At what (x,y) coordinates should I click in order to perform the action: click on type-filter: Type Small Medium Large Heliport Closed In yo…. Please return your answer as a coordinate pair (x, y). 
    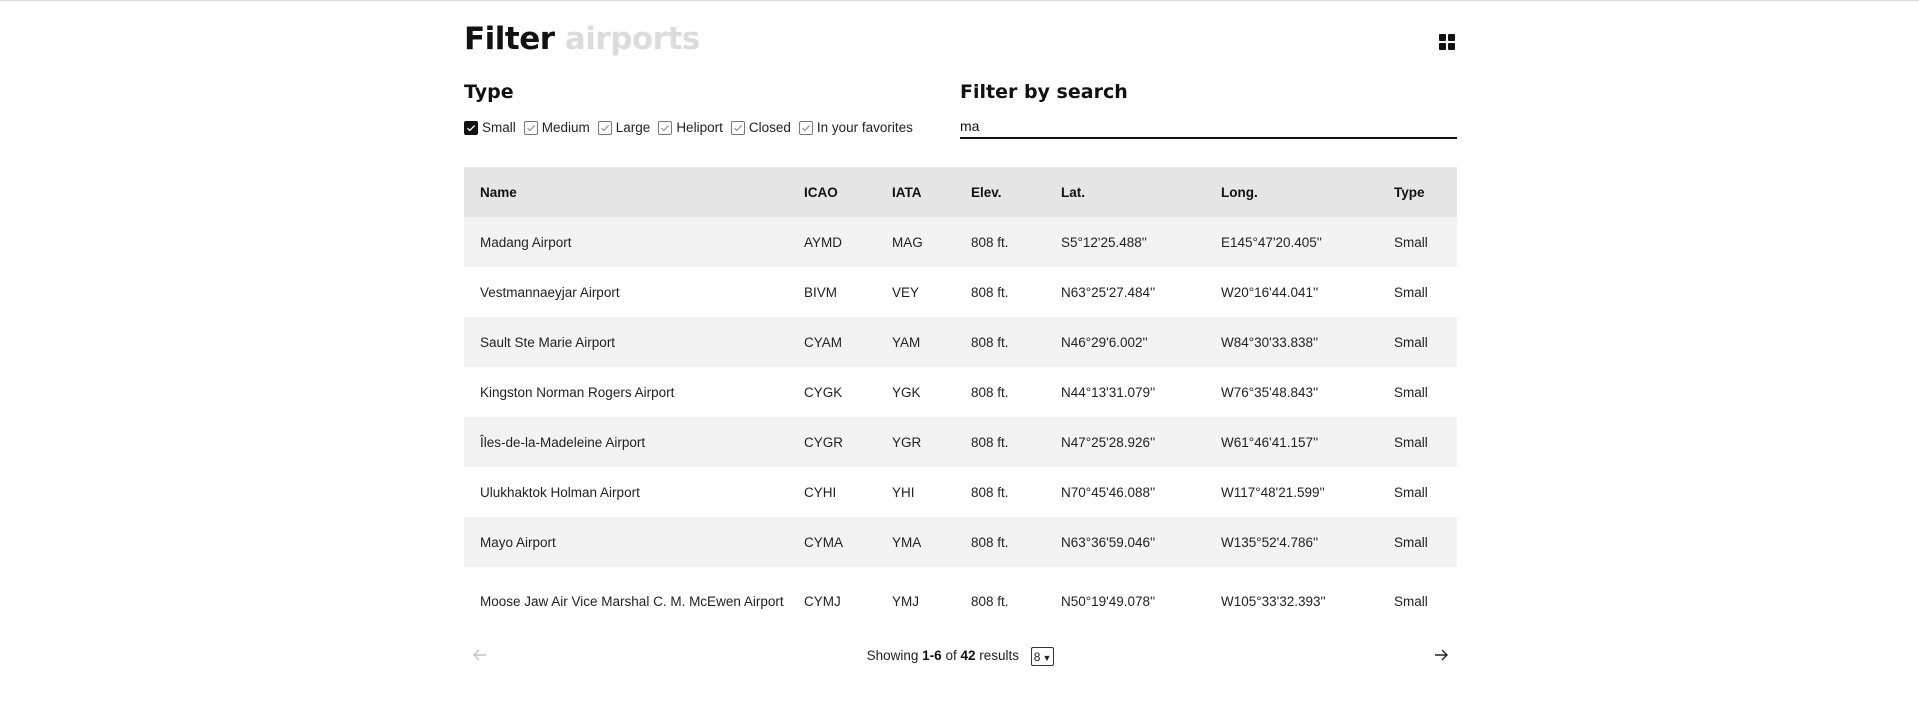
    Looking at the image, I should click on (692, 108).